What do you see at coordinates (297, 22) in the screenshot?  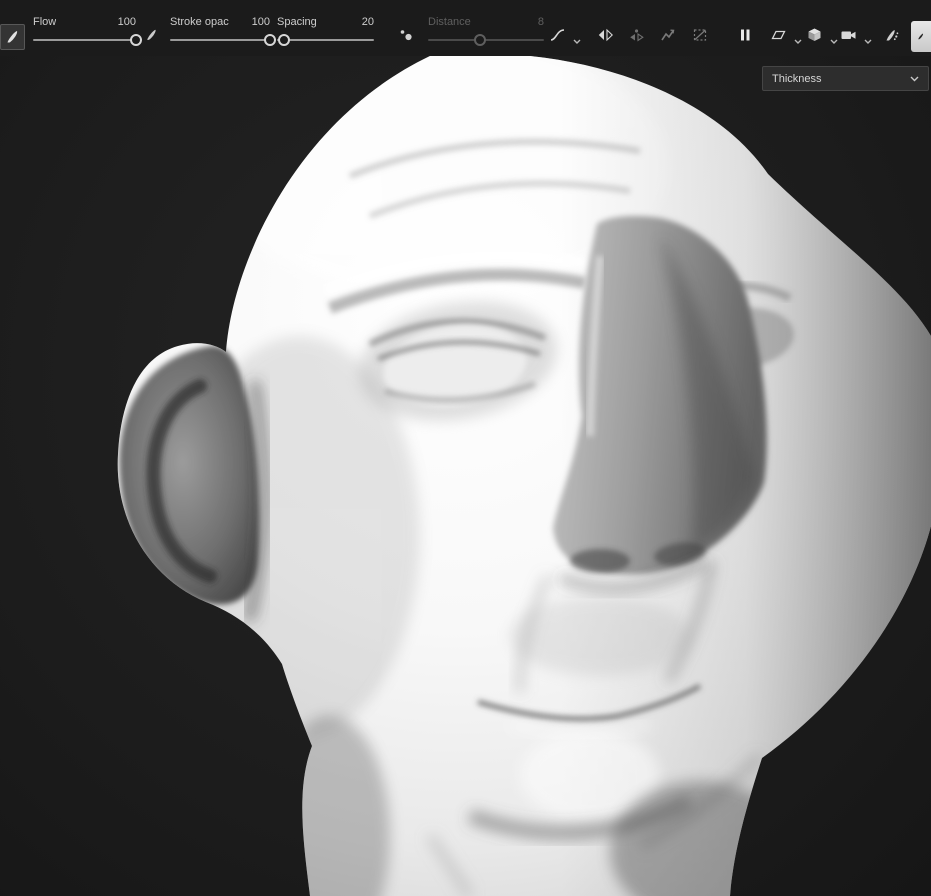 I see `spacing-label: Spacing` at bounding box center [297, 22].